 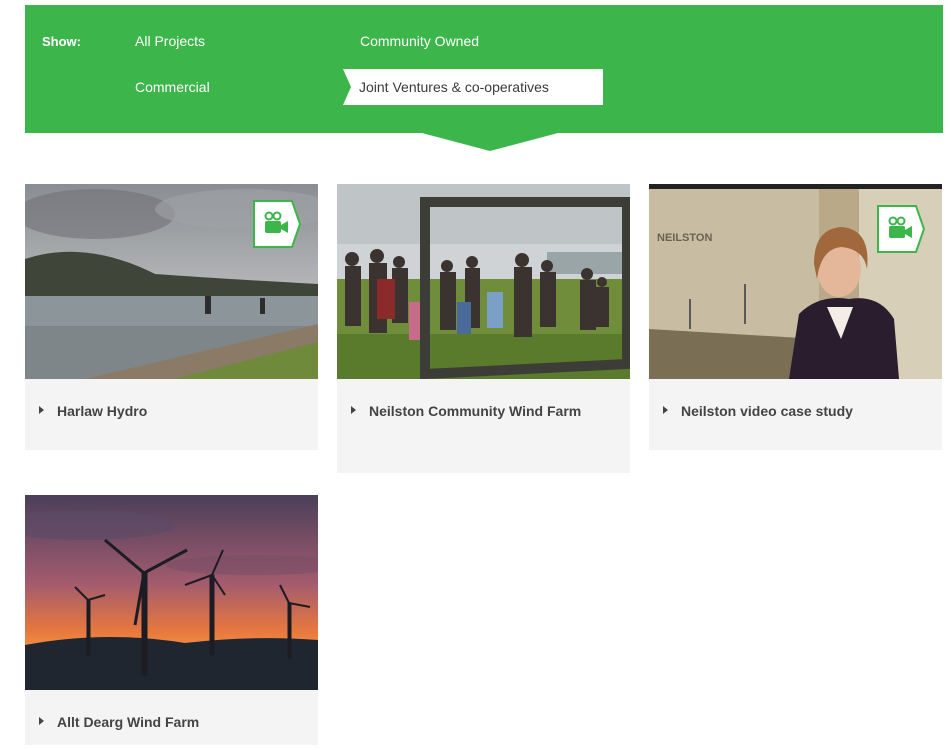 What do you see at coordinates (102, 411) in the screenshot?
I see `project-title: Harlaw Hydro` at bounding box center [102, 411].